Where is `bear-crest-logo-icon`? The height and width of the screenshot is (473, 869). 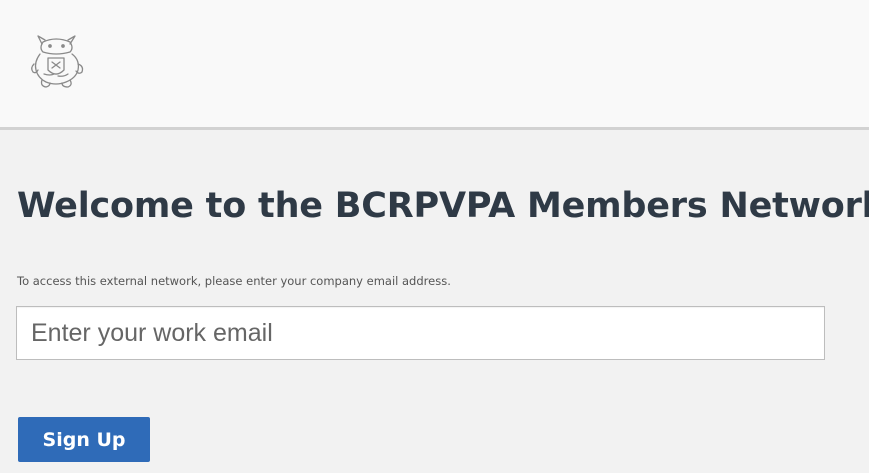 bear-crest-logo-icon is located at coordinates (59, 62).